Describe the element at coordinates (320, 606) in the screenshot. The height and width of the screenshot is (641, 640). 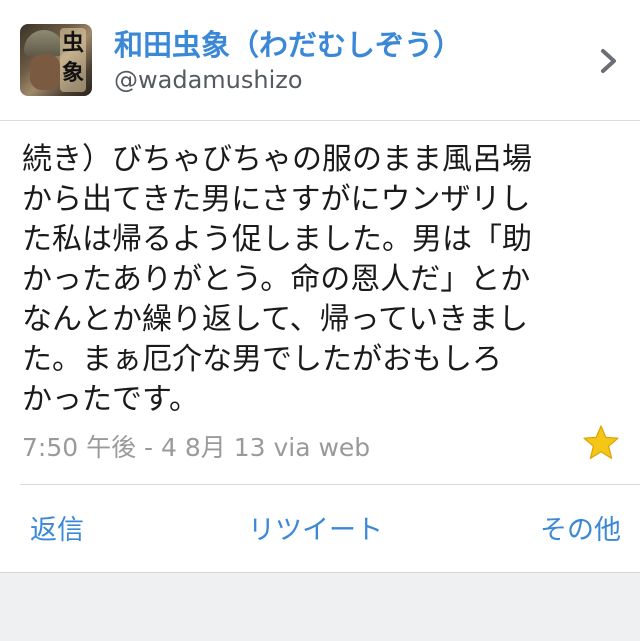
I see `footer-area` at that location.